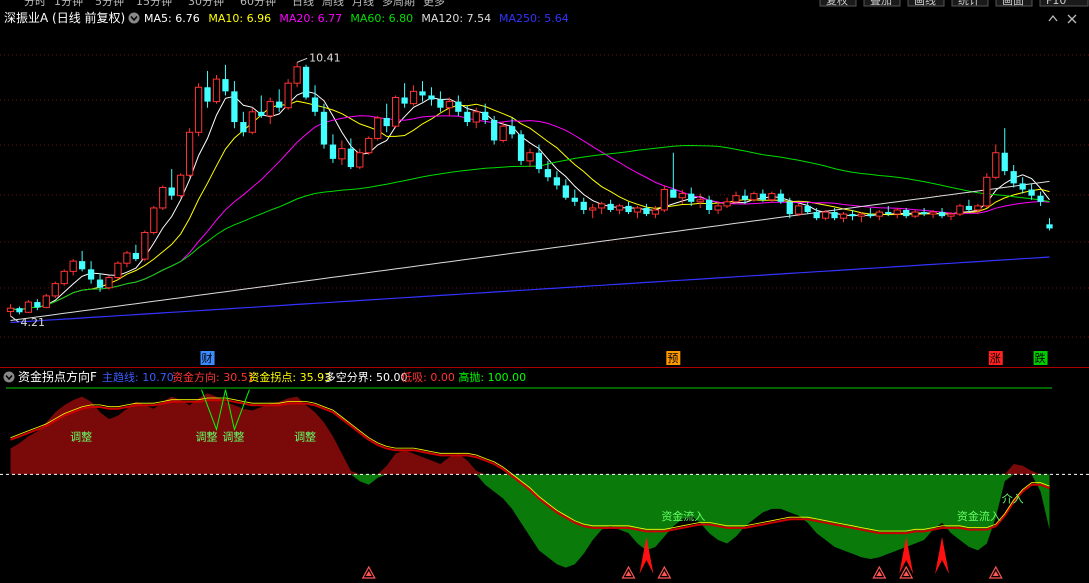 The image size is (1089, 583). Describe the element at coordinates (434, 4) in the screenshot. I see `period-tab: 更多` at that location.